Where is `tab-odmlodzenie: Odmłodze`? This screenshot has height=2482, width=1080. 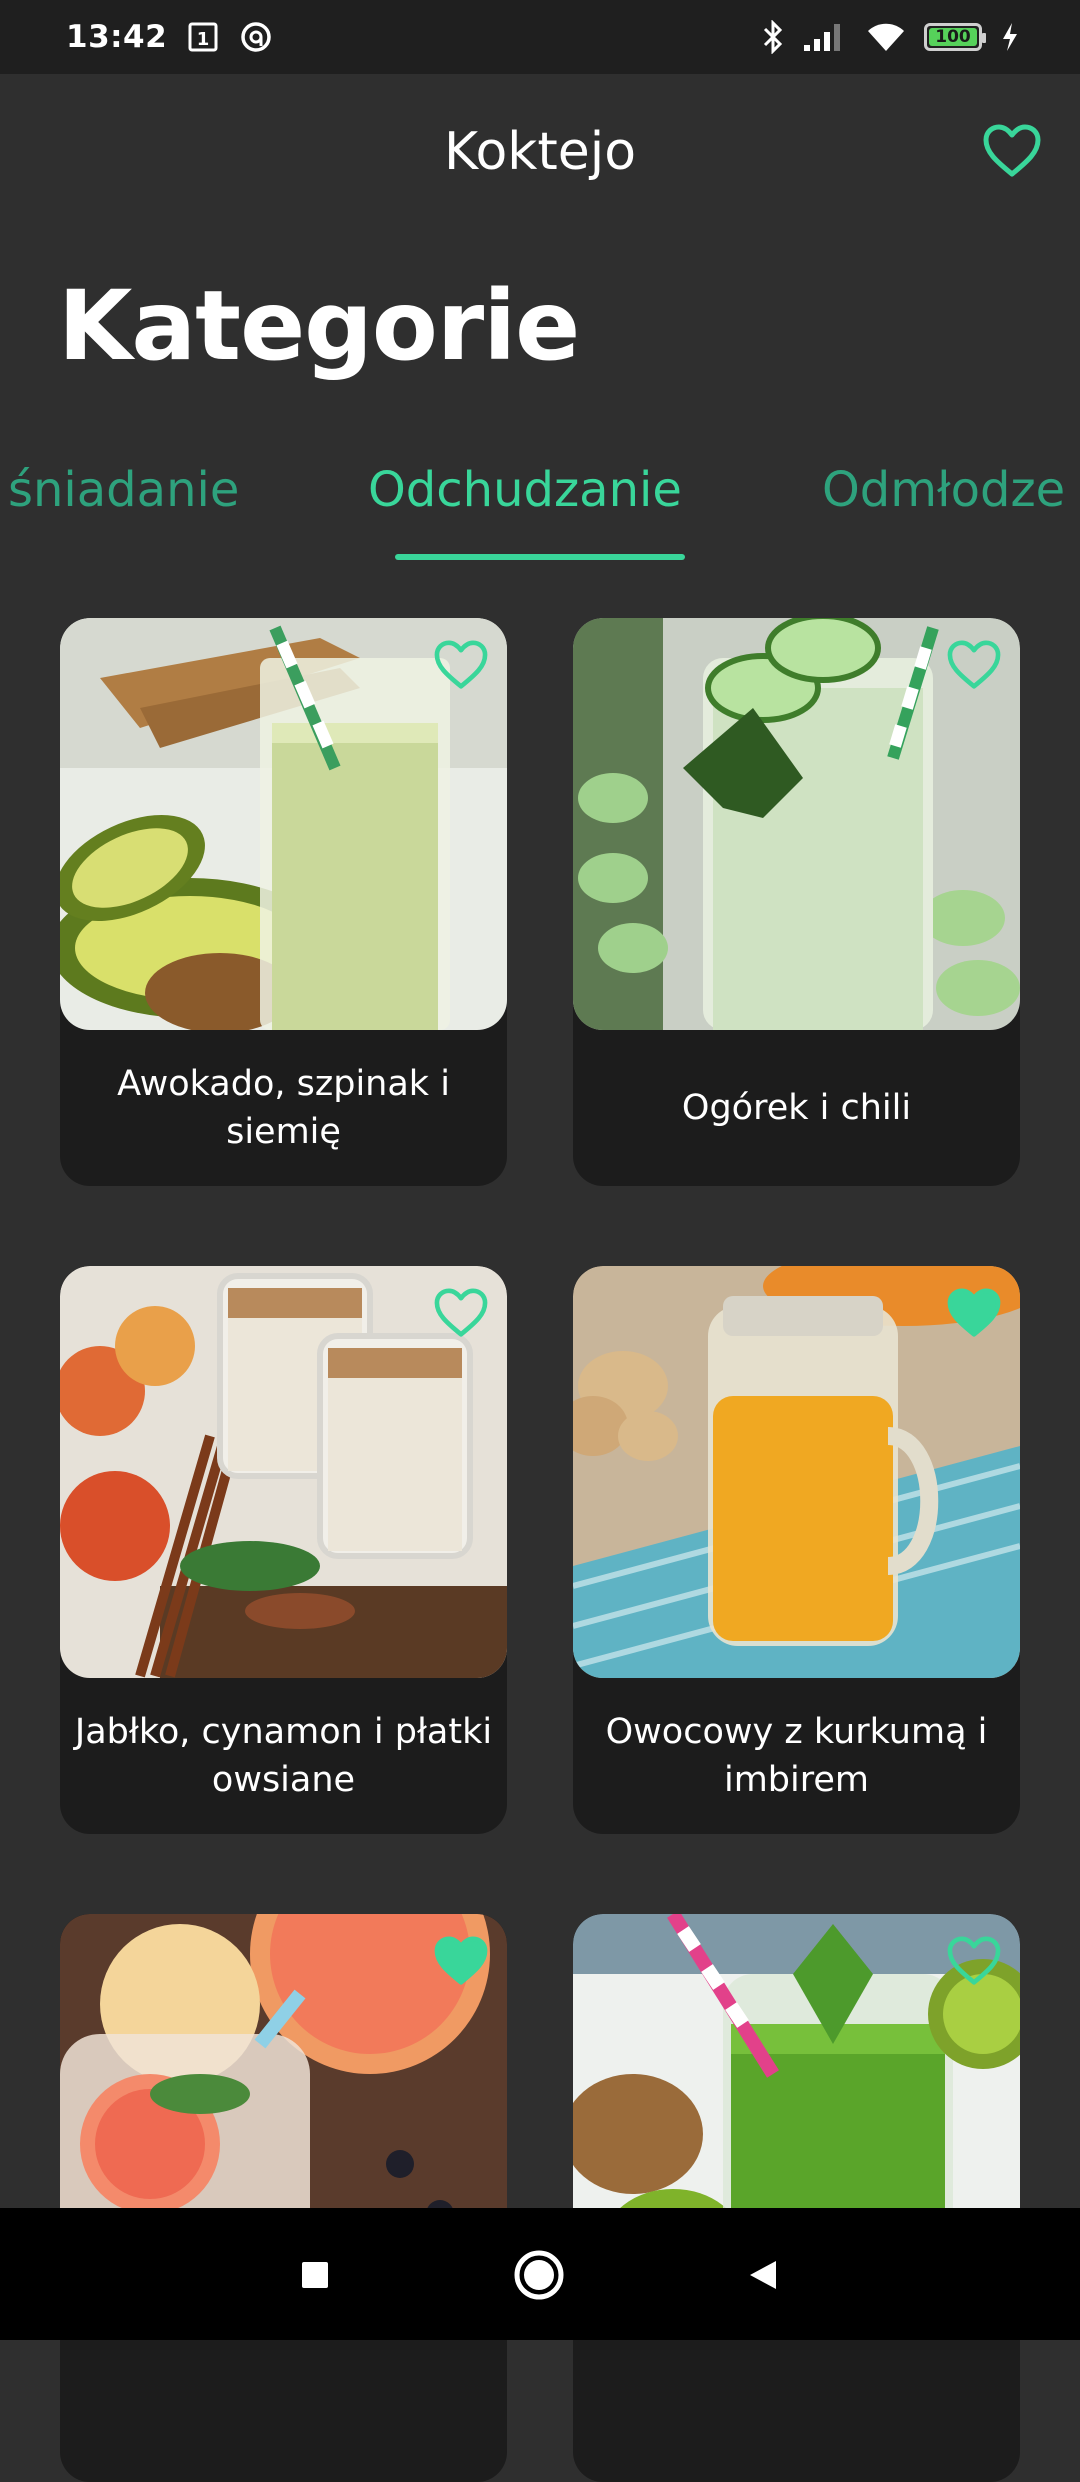 tab-odmlodzenie: Odmłodze is located at coordinates (943, 490).